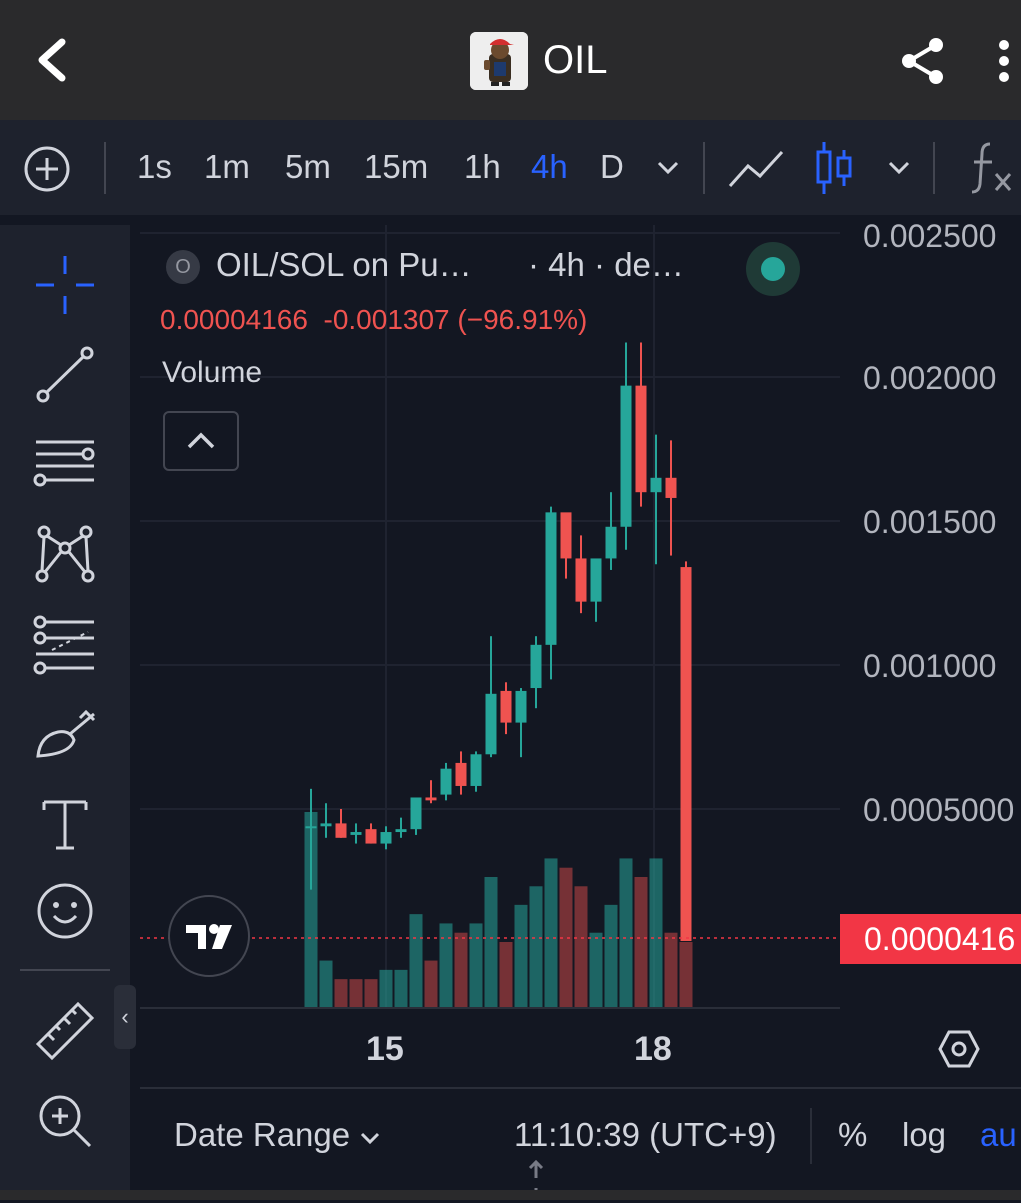 The height and width of the screenshot is (1203, 1021). I want to click on indicators-fx-icon, so click(993, 168).